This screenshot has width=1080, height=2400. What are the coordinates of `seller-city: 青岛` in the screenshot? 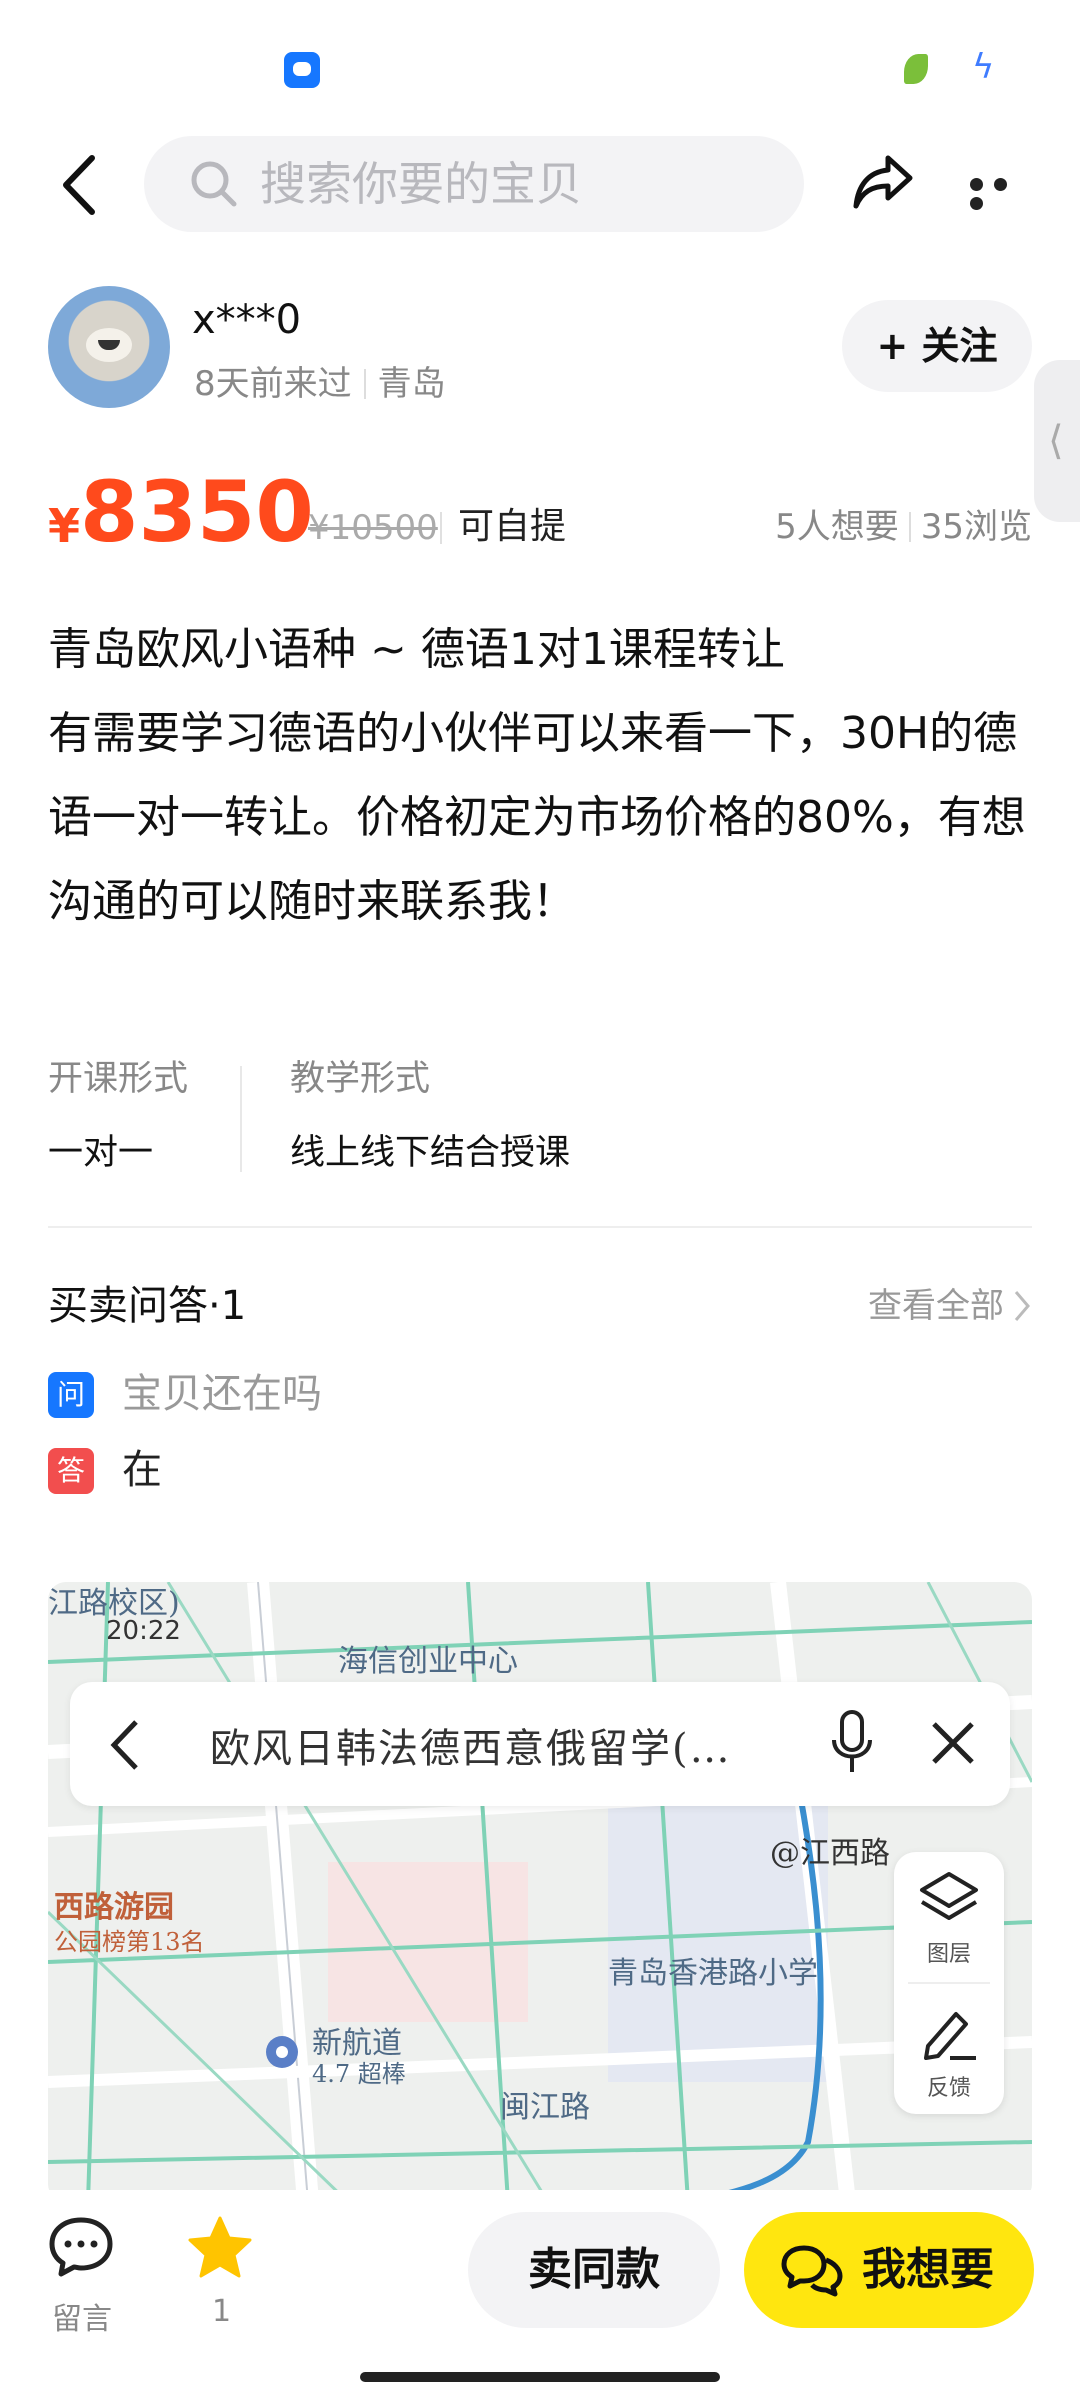 It's located at (411, 384).